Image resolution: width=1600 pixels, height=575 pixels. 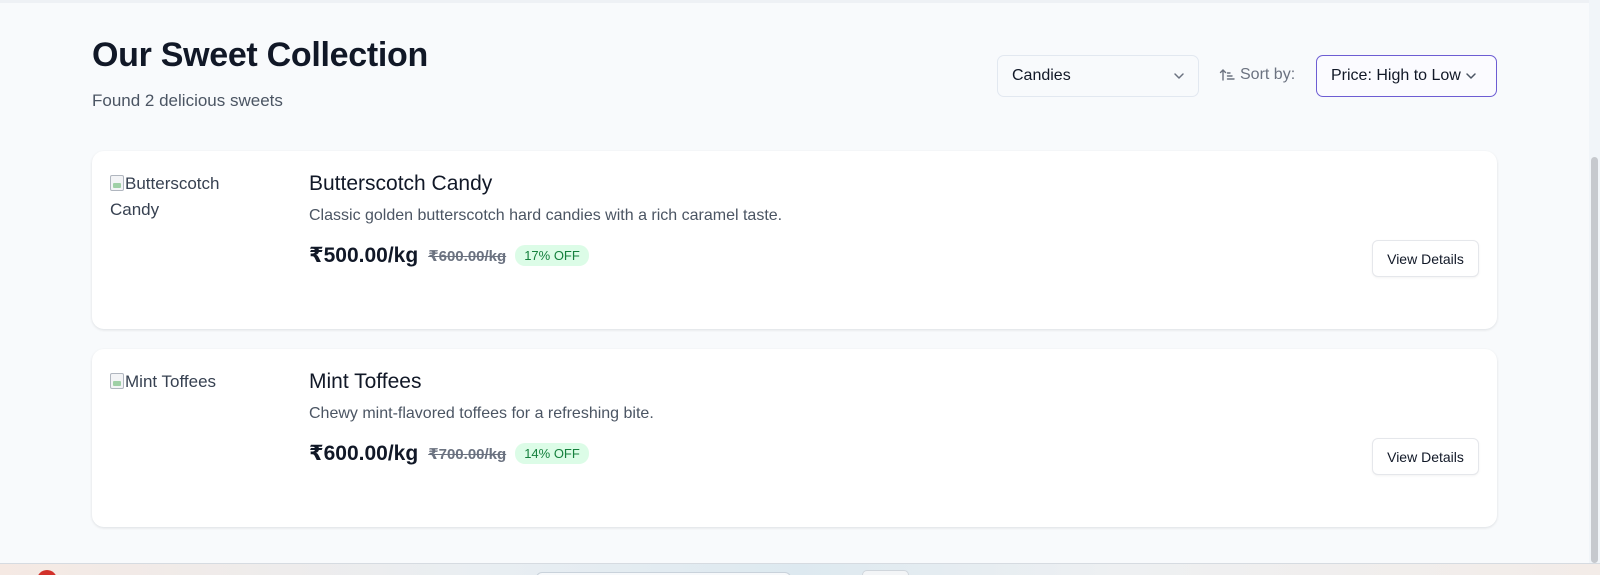 I want to click on original-price: ₹600.00/kg, so click(x=467, y=256).